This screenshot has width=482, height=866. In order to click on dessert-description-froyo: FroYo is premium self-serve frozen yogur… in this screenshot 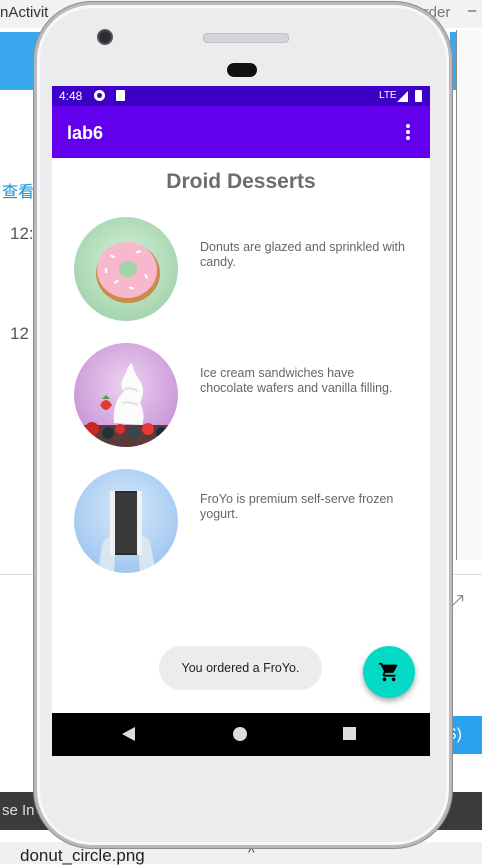, I will do `click(297, 506)`.